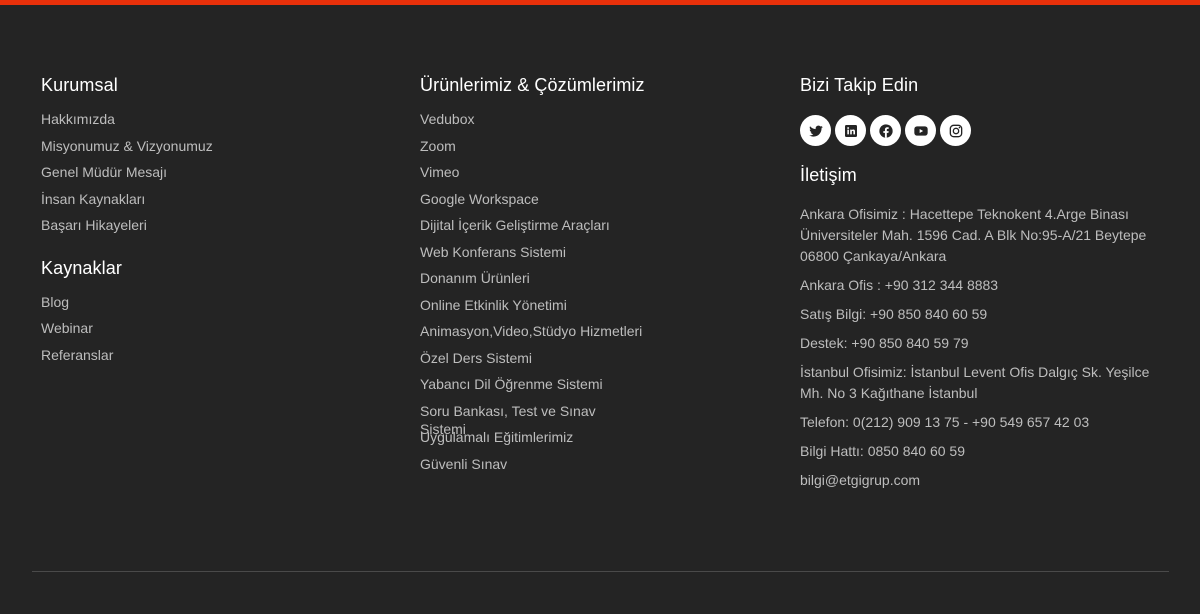 This screenshot has width=1200, height=614. What do you see at coordinates (206, 229) in the screenshot?
I see `footer-link-basari-hikayeleri: Başarı Hikayeleri` at bounding box center [206, 229].